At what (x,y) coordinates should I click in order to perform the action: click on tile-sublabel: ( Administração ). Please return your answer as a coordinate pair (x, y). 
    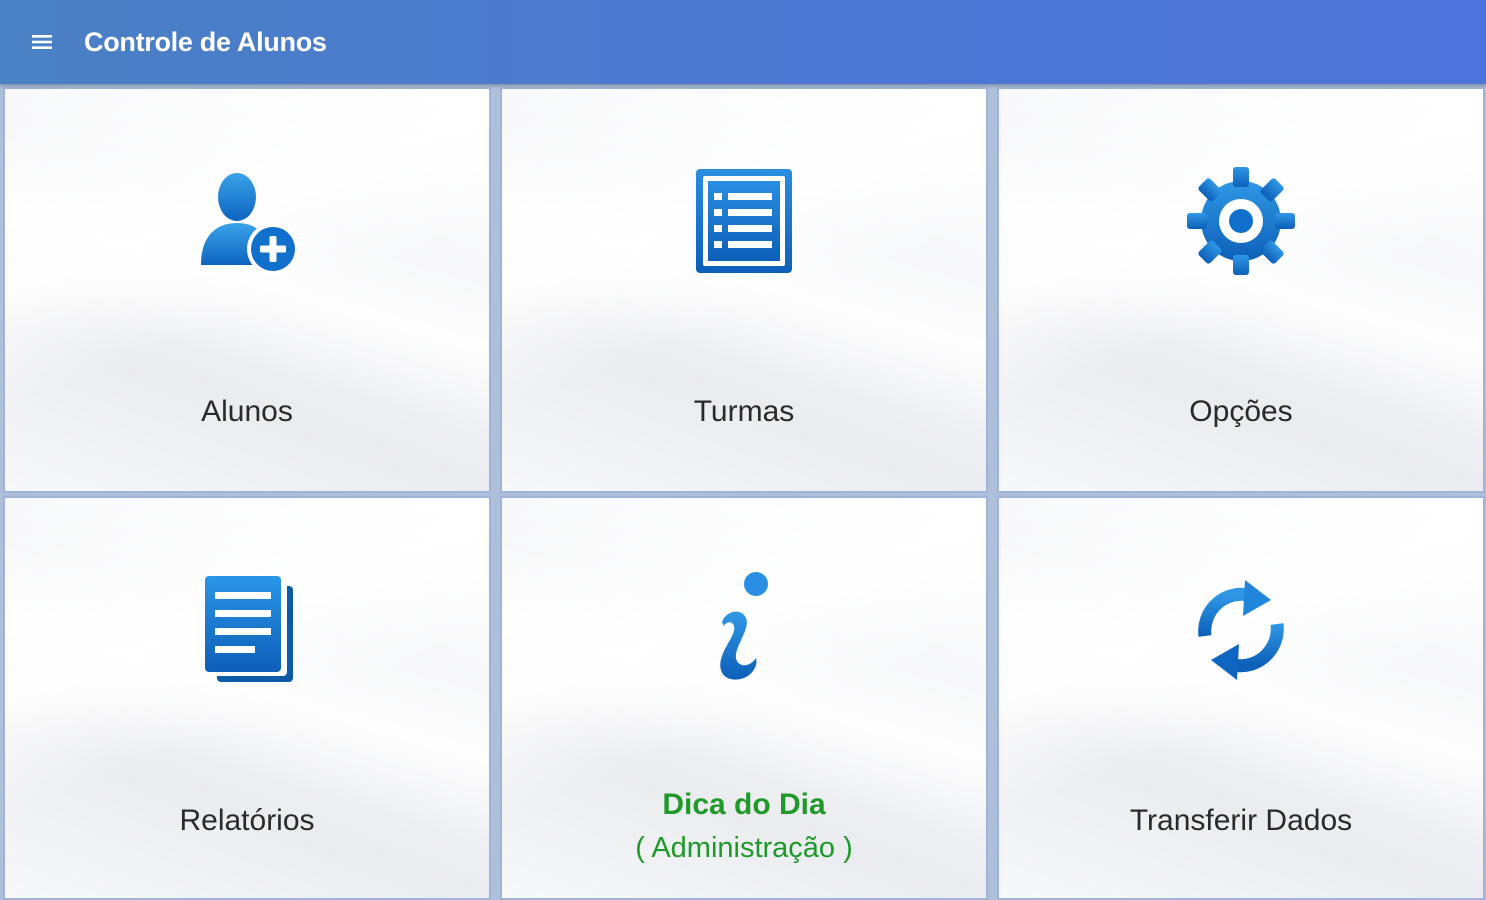
    Looking at the image, I should click on (744, 848).